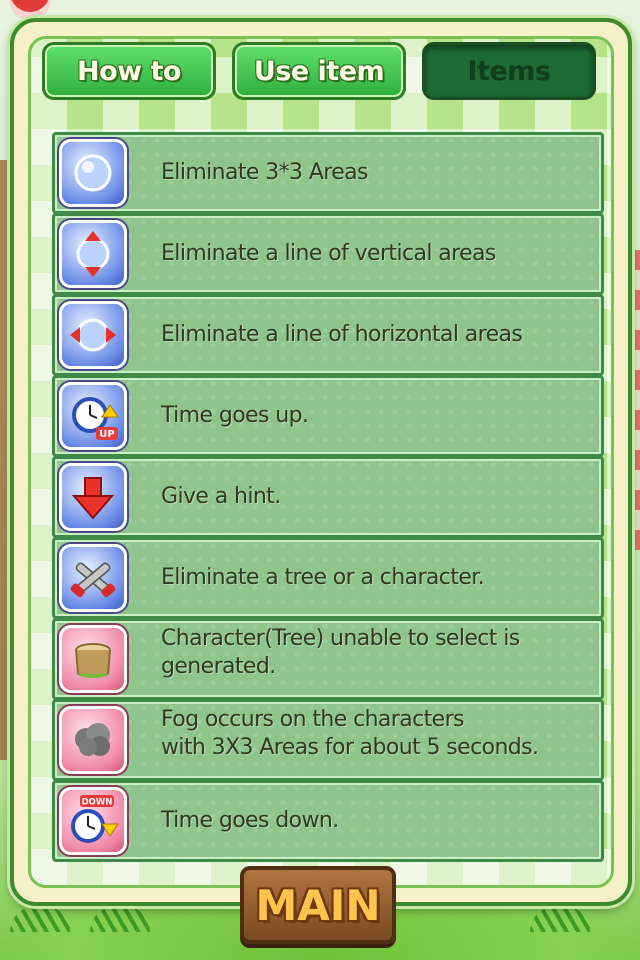  Describe the element at coordinates (30, 10) in the screenshot. I see `mushroom-decoration` at that location.